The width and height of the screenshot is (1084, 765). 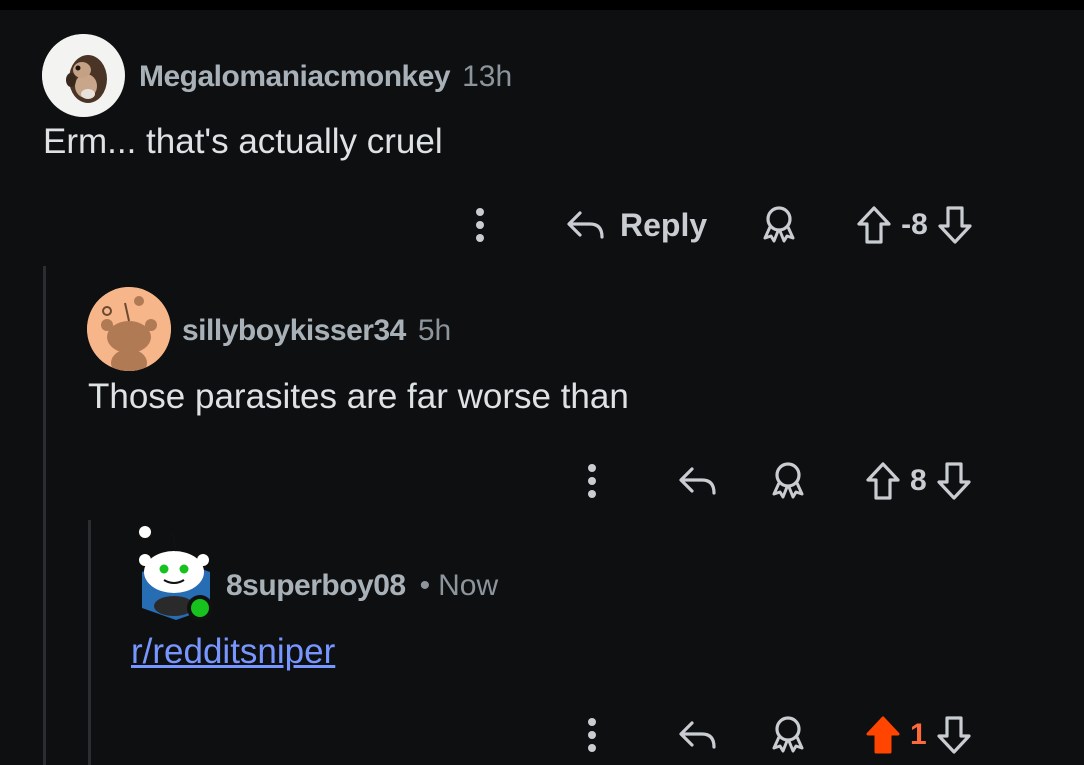 What do you see at coordinates (434, 330) in the screenshot?
I see `timestamp: 5h` at bounding box center [434, 330].